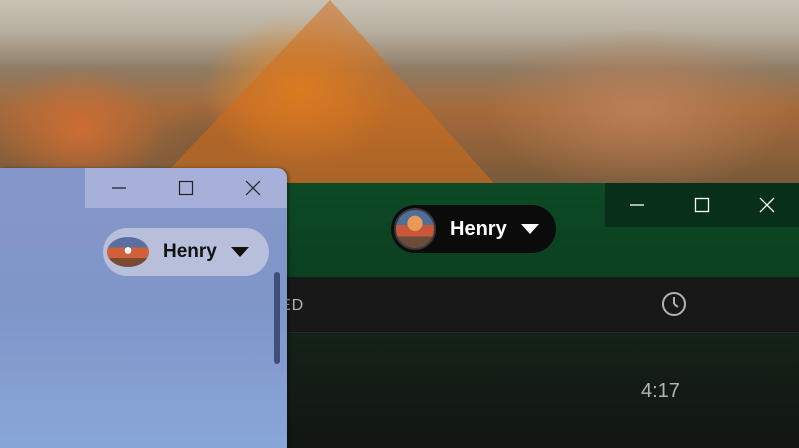 This screenshot has height=448, width=799. Describe the element at coordinates (660, 391) in the screenshot. I see `track-duration: 4:17` at that location.